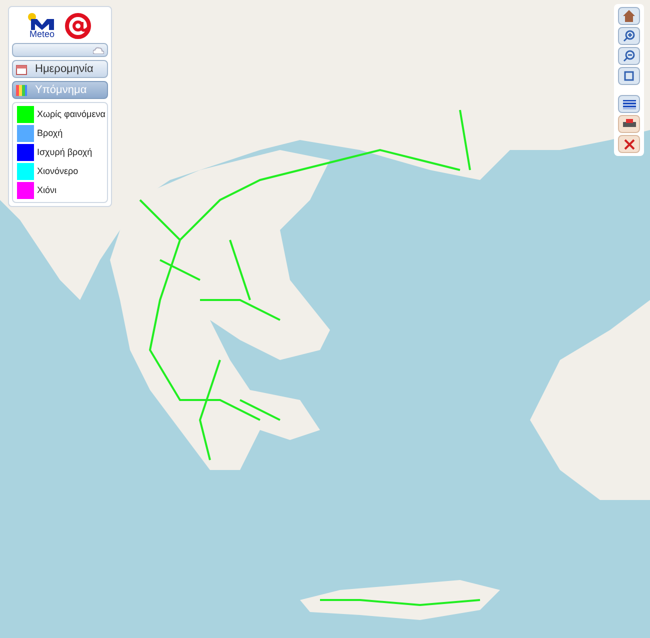 This screenshot has width=650, height=638. I want to click on cloud-icon, so click(98, 50).